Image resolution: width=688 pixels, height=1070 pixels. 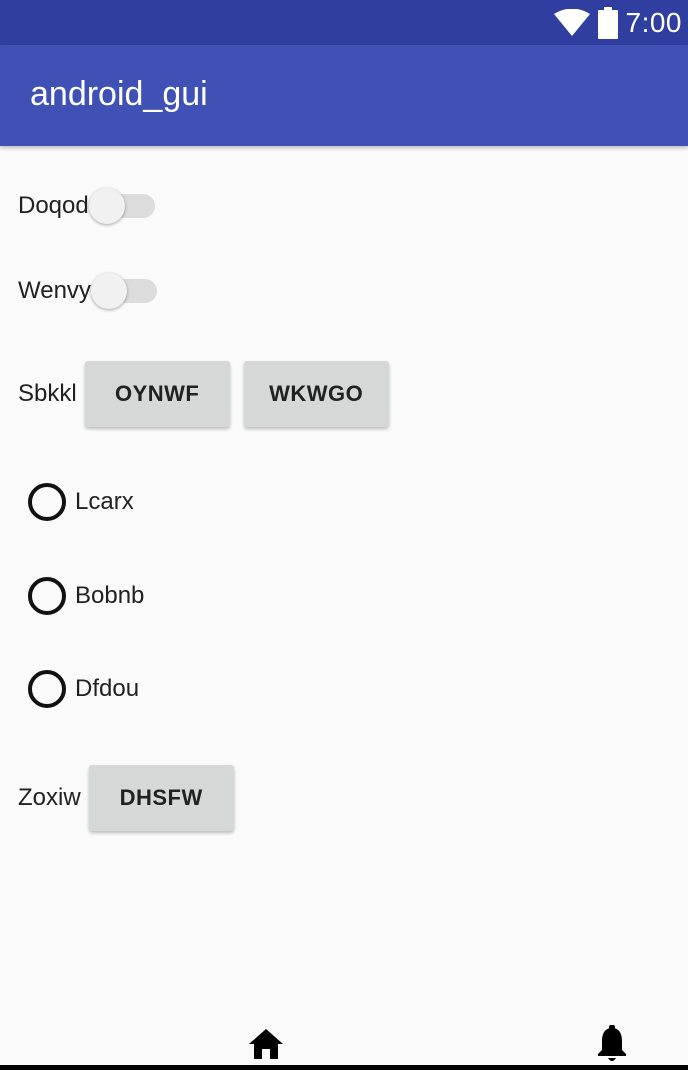 I want to click on switch-label: Wenvy, so click(x=54, y=290).